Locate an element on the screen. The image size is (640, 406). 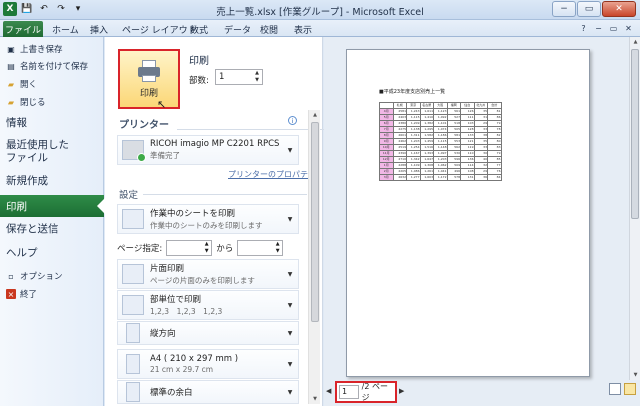
backstage-item-exit: × 終了 is located at coordinates (52, 294).